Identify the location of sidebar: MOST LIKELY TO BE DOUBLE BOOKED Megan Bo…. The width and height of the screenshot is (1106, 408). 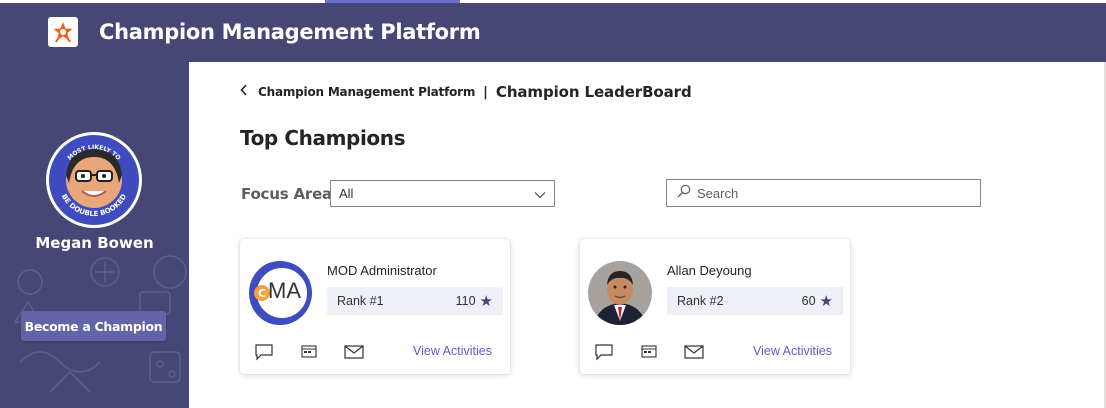
(94, 235).